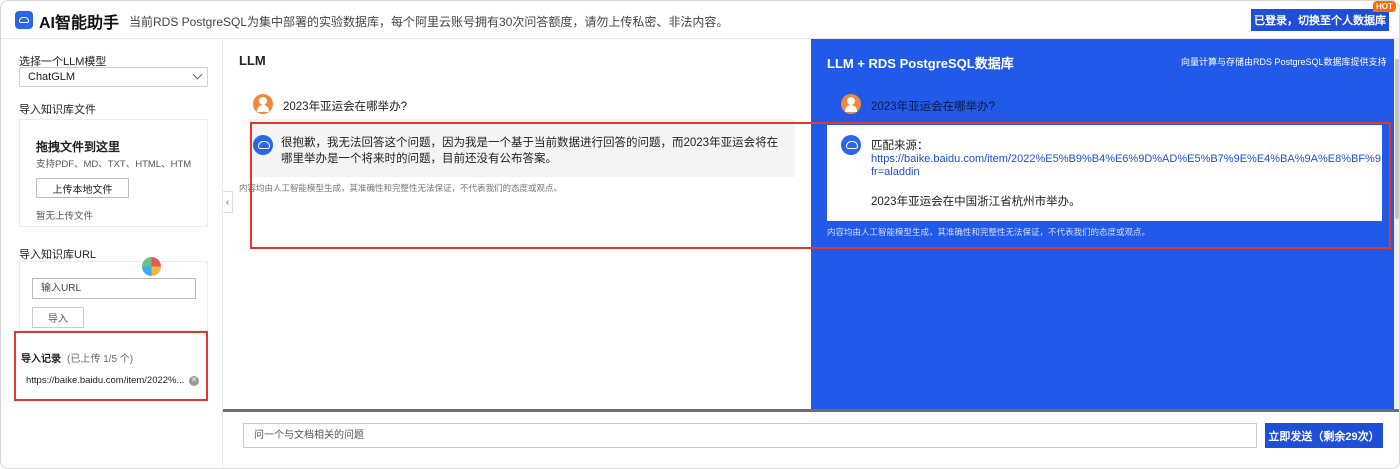 The height and width of the screenshot is (469, 1400). I want to click on llm-panel-title: LLM, so click(252, 60).